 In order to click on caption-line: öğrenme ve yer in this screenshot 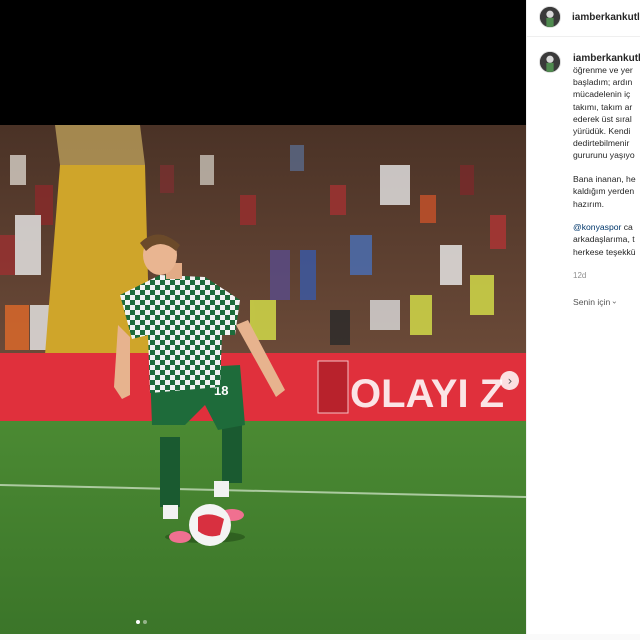, I will do `click(603, 70)`.